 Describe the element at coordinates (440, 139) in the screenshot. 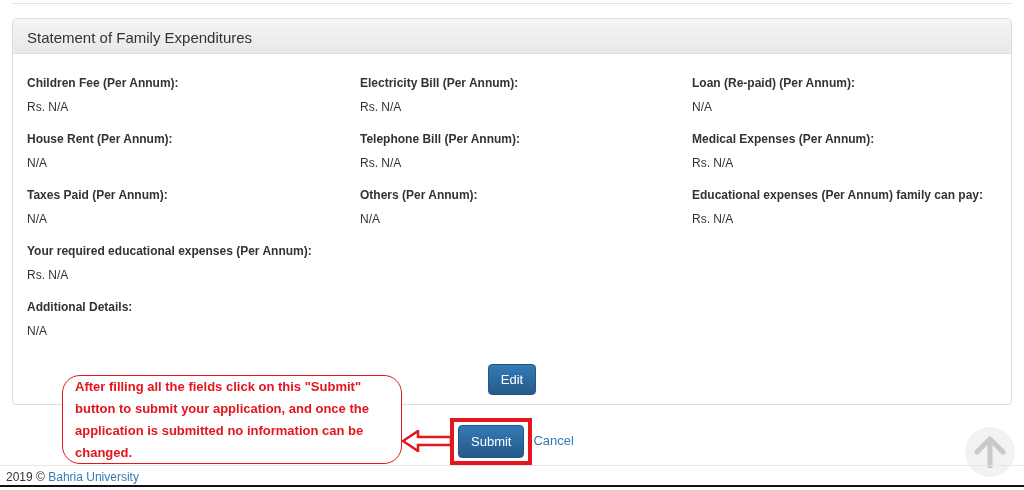

I see `field-label: Telephone Bill (Per Annum):` at that location.